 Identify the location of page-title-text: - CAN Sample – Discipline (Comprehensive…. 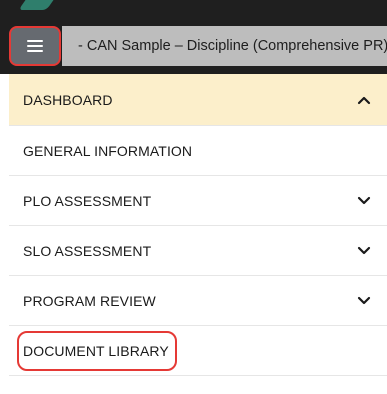
(232, 46).